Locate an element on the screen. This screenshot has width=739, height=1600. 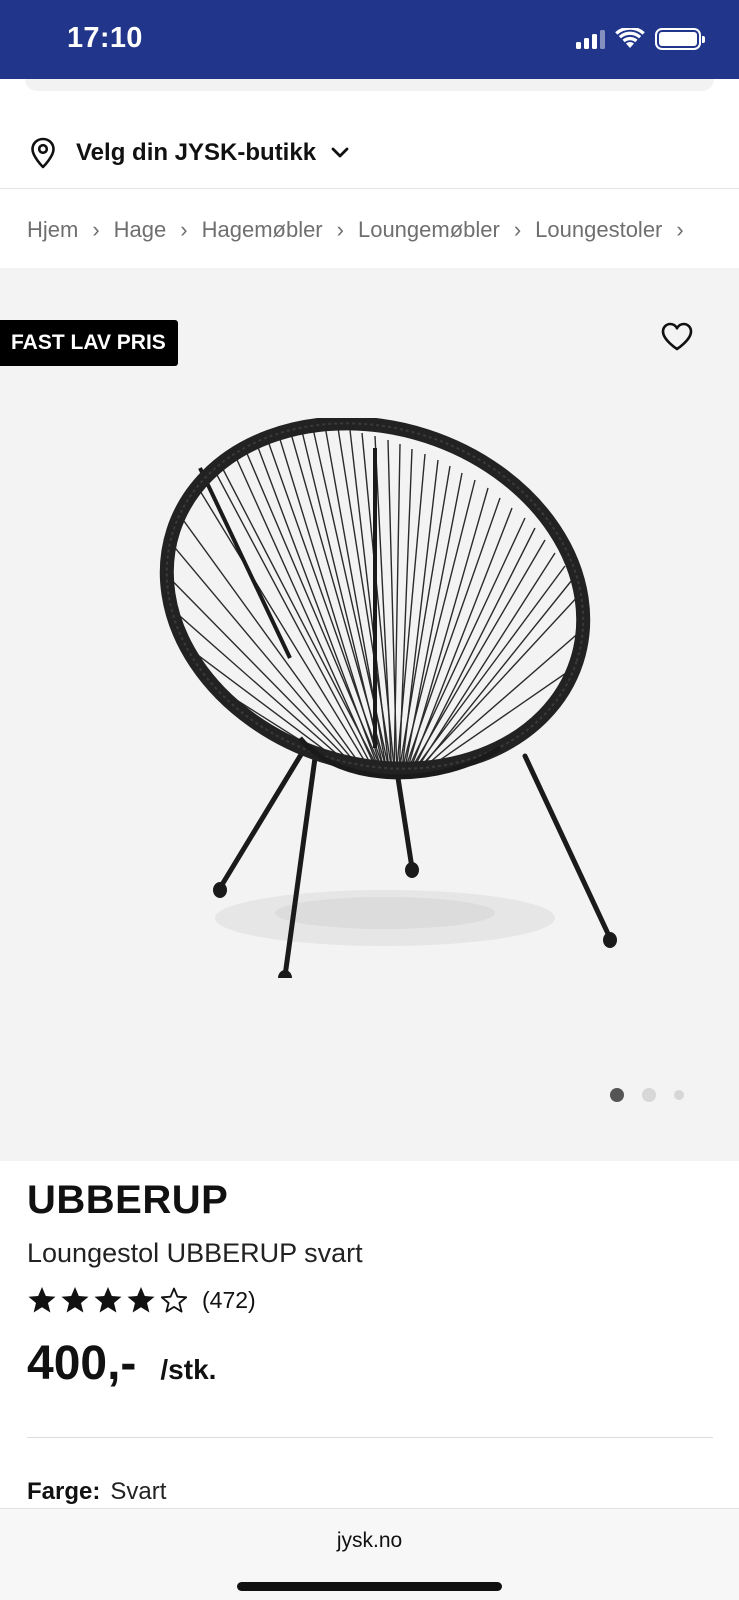
status-bar: 17:10 is located at coordinates (369, 39).